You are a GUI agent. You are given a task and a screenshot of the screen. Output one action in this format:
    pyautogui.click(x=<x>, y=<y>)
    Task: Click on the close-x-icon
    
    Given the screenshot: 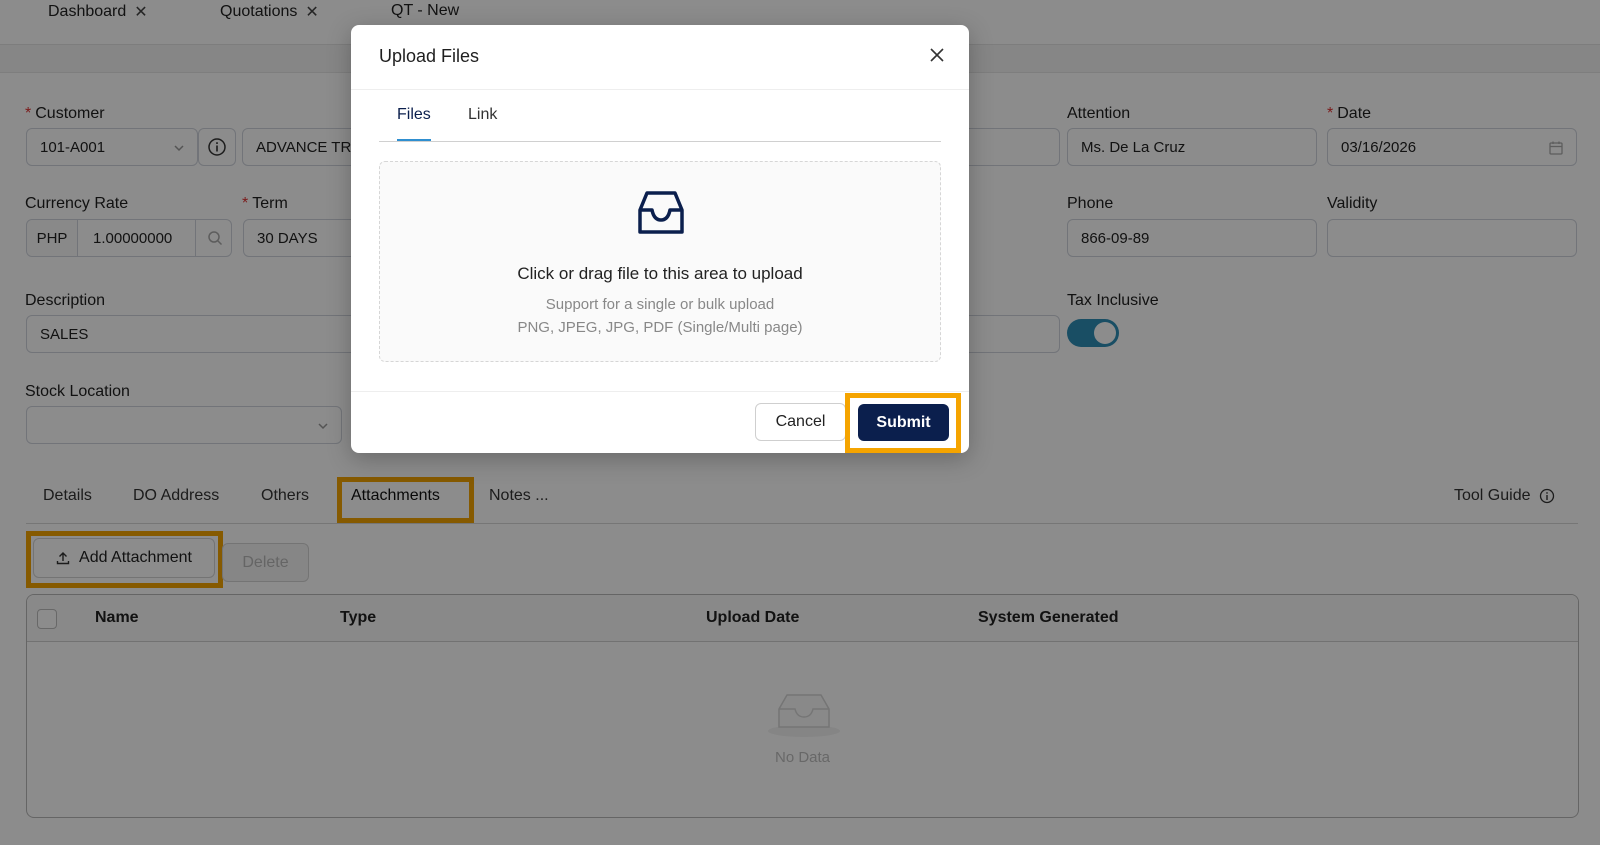 What is the action you would take?
    pyautogui.click(x=937, y=55)
    